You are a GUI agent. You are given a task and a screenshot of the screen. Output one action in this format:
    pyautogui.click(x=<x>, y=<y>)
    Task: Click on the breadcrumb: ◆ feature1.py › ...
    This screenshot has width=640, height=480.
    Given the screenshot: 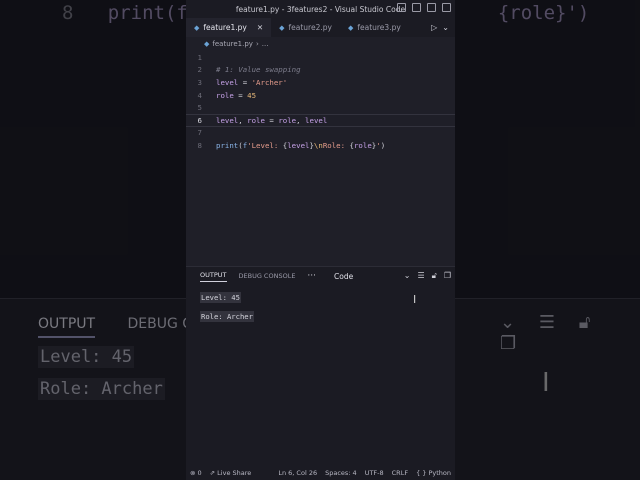 What is the action you would take?
    pyautogui.click(x=320, y=44)
    